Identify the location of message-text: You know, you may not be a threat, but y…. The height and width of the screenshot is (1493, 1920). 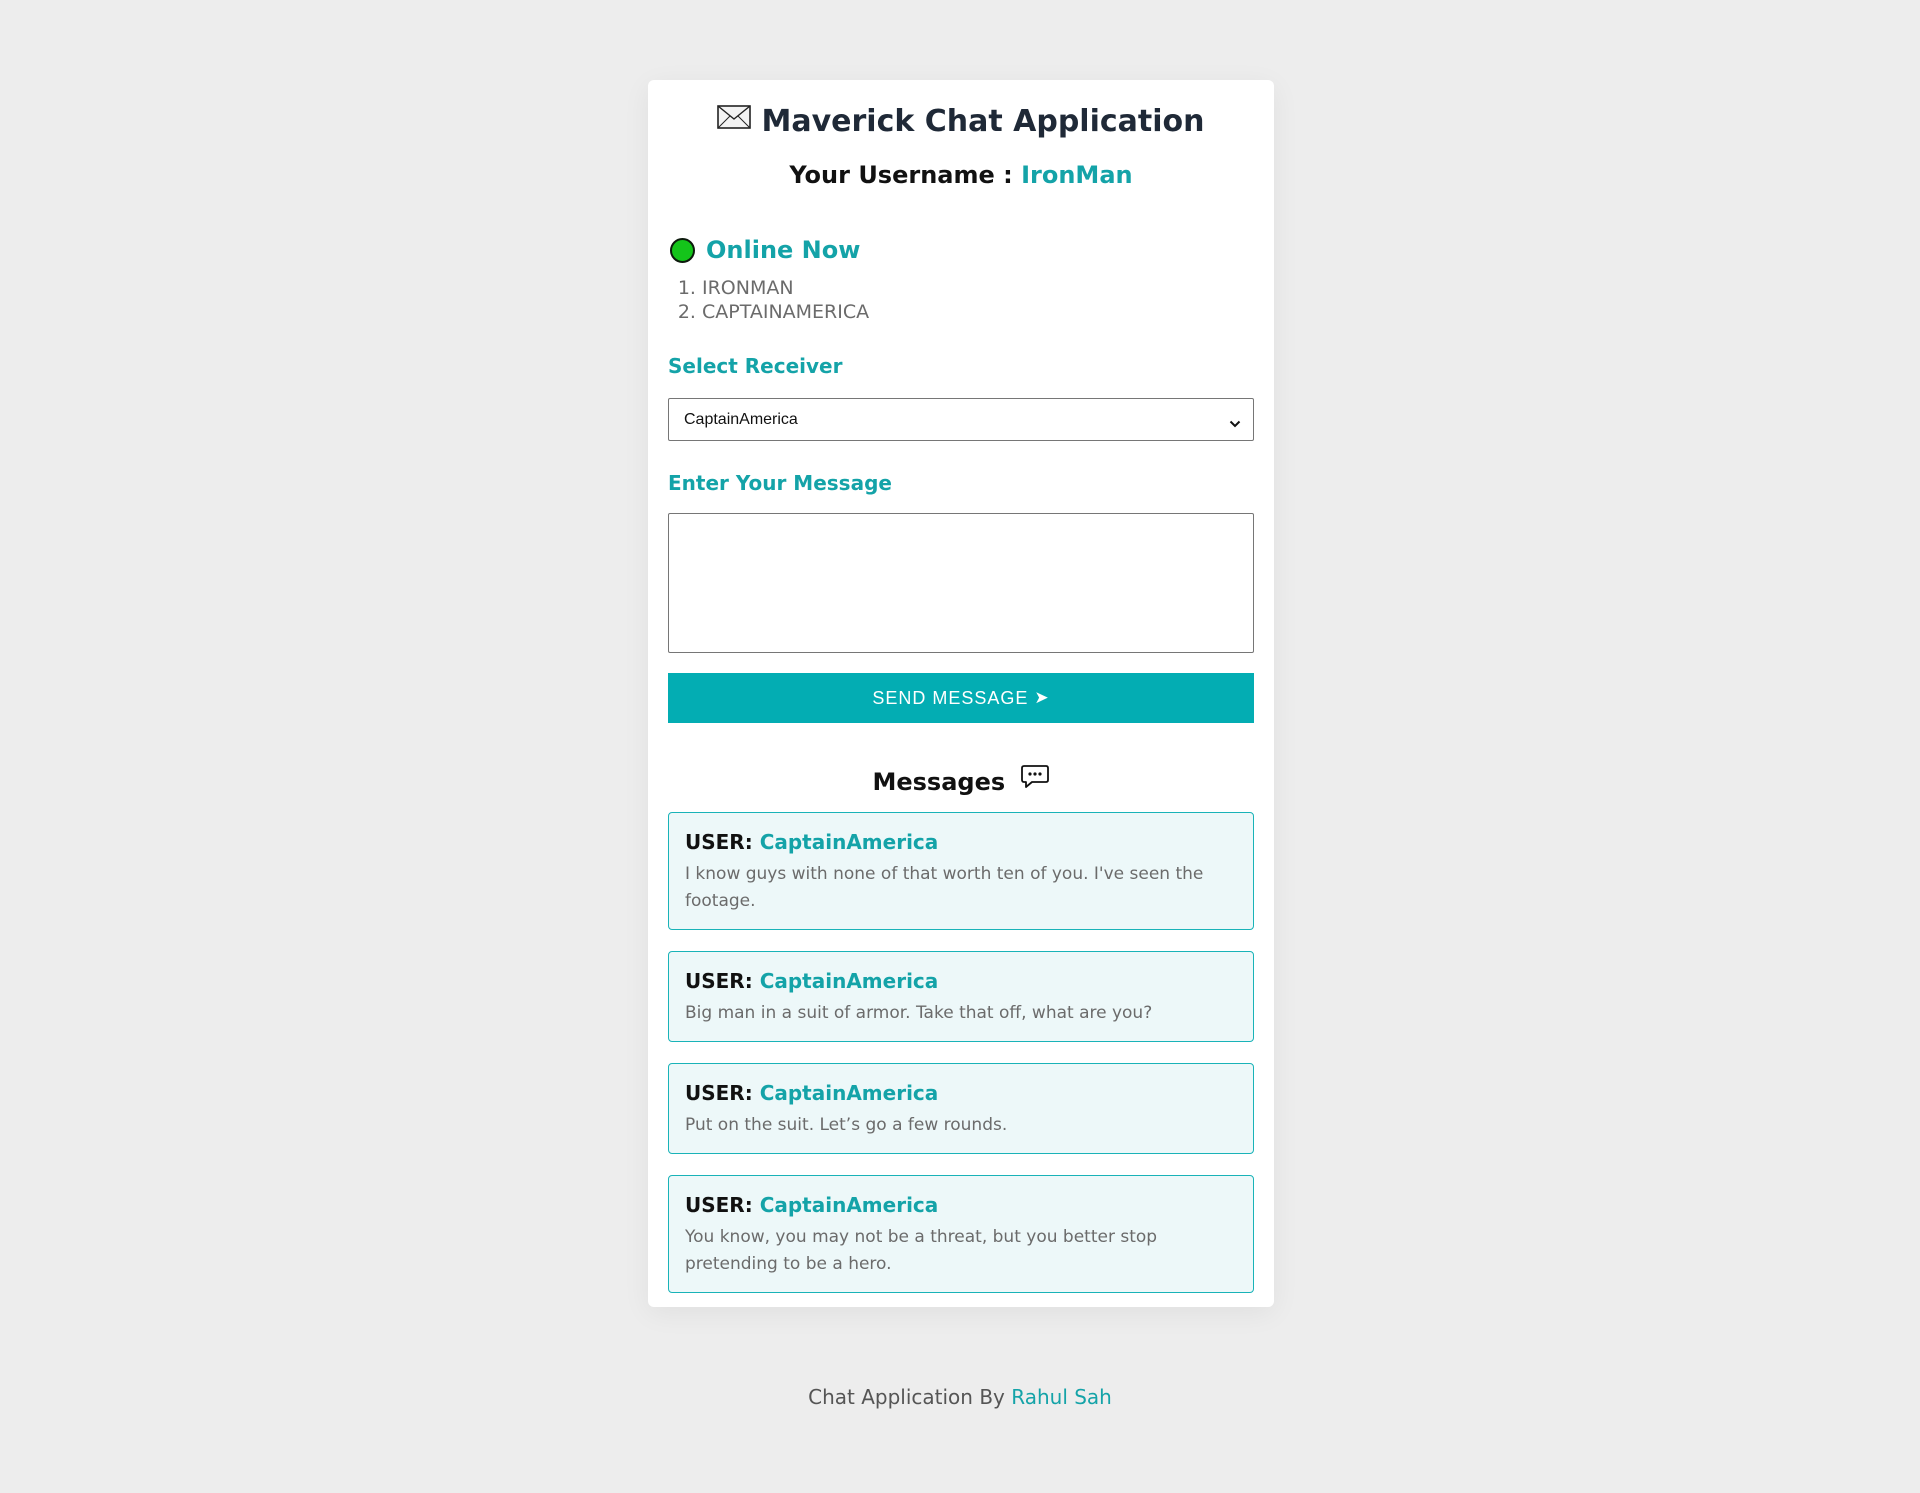
(921, 1250).